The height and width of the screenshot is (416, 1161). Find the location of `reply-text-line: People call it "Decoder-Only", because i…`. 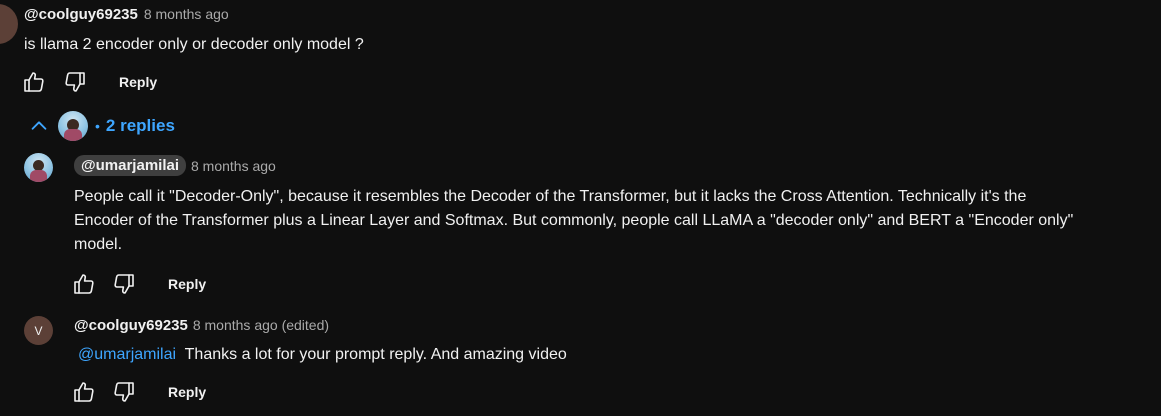

reply-text-line: People call it "Decoder-Only", because i… is located at coordinates (550, 196).